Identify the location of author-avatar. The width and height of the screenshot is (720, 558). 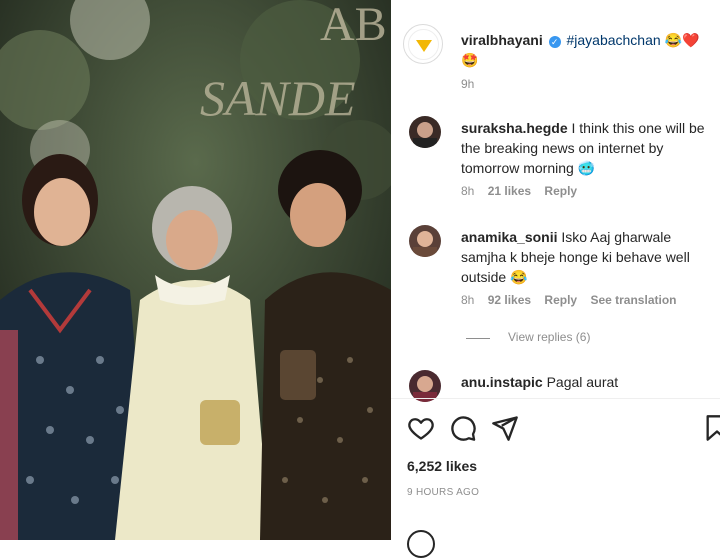
(423, 44).